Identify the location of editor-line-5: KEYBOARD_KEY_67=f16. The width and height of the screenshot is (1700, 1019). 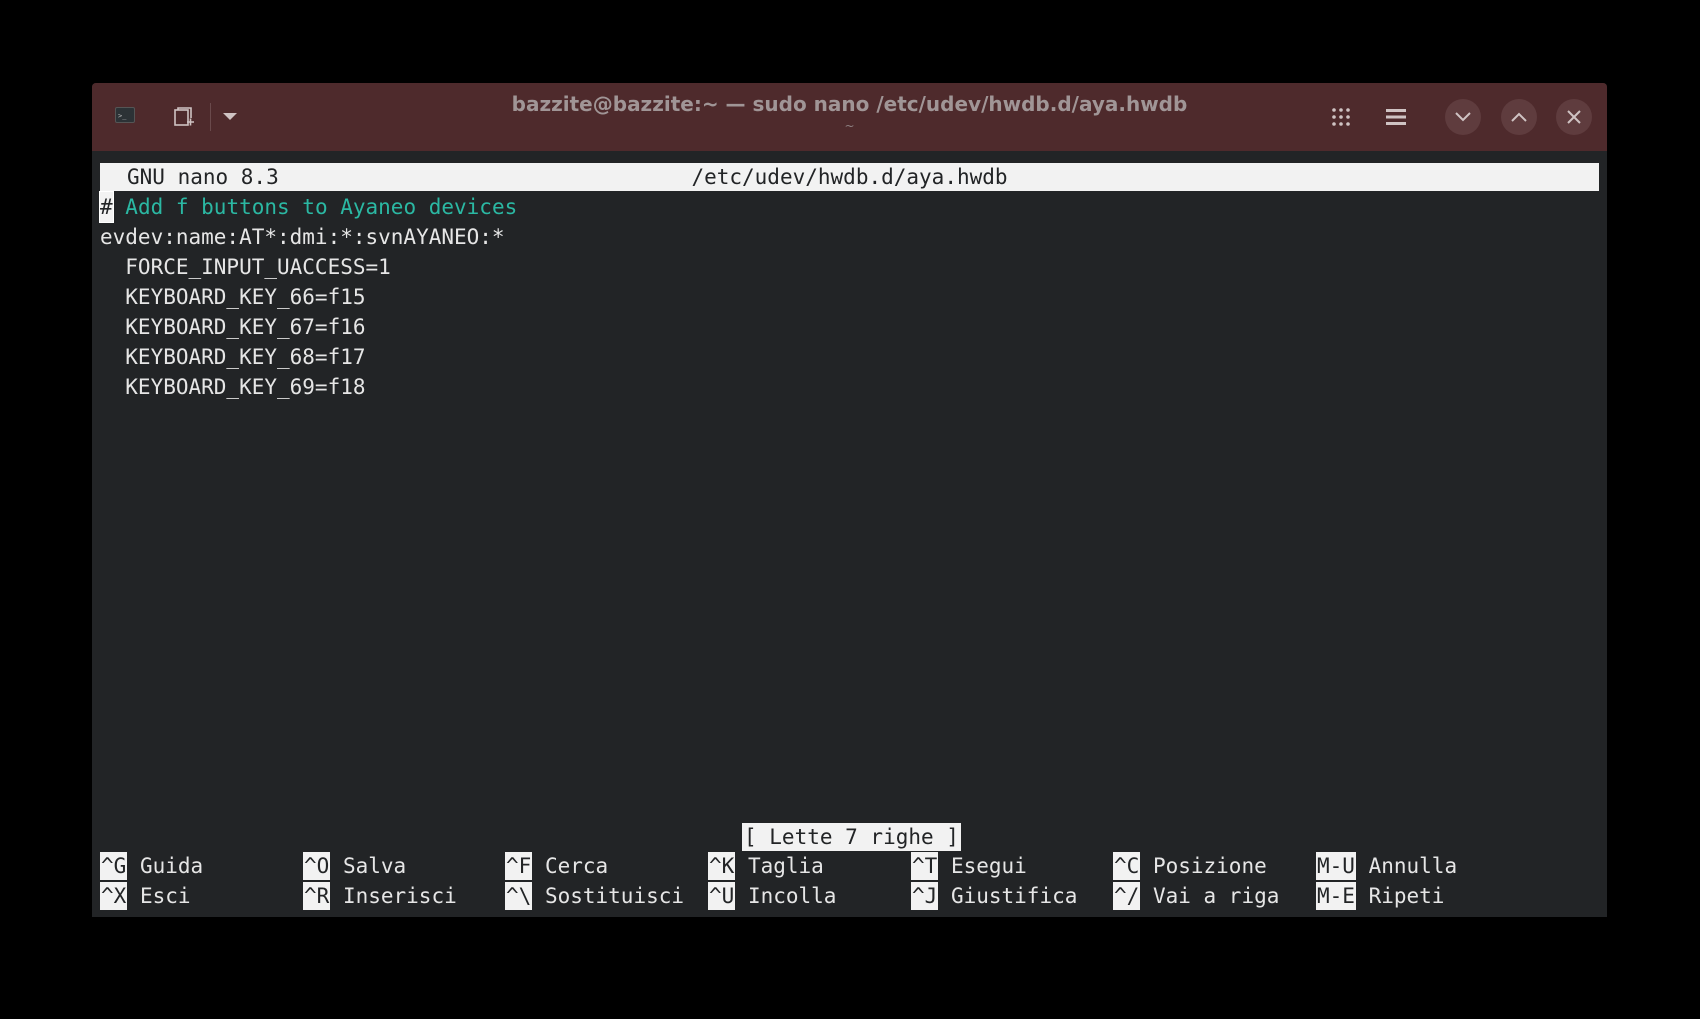
(232, 327).